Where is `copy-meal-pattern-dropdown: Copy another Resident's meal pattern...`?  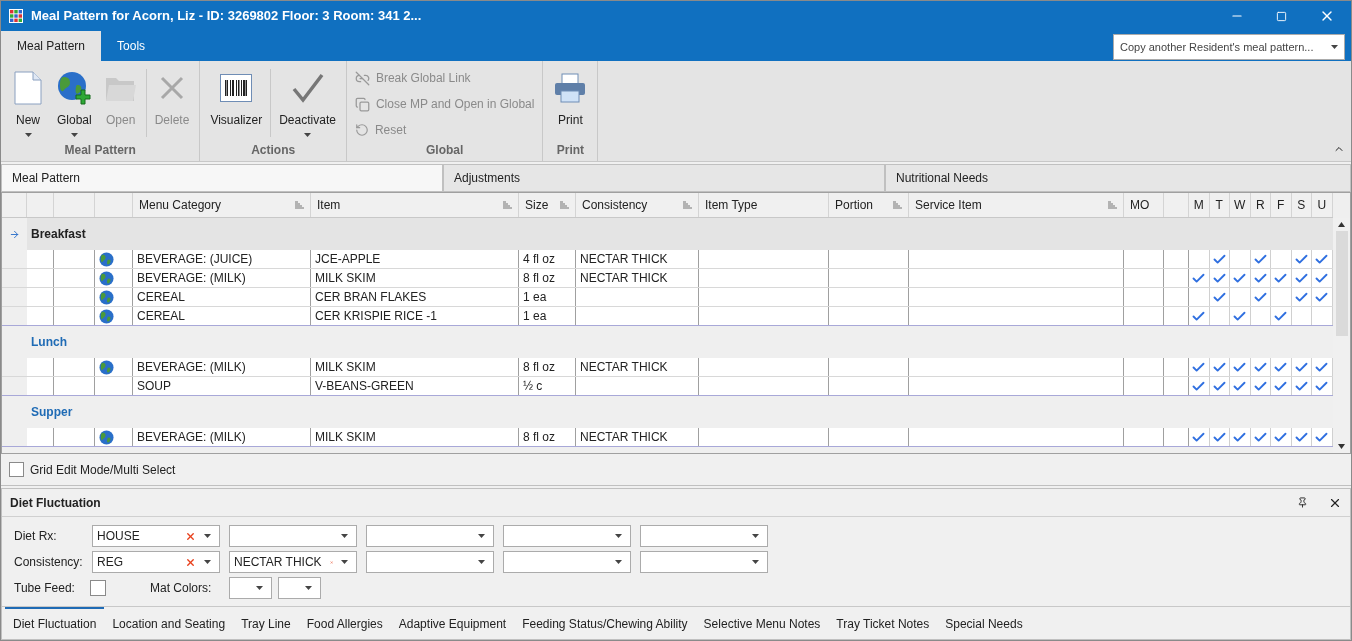 copy-meal-pattern-dropdown: Copy another Resident's meal pattern... is located at coordinates (1229, 47).